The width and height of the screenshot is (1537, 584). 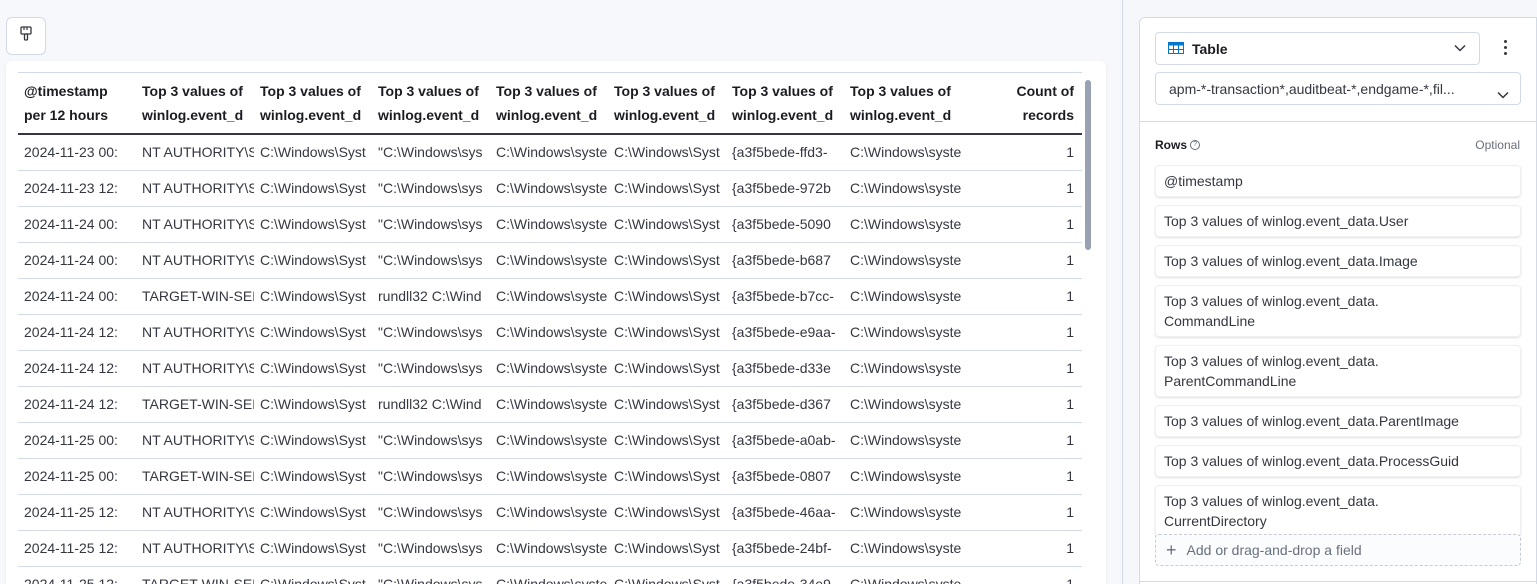 What do you see at coordinates (785, 332) in the screenshot?
I see `table-cell: {a3f5bede-e9aa-` at bounding box center [785, 332].